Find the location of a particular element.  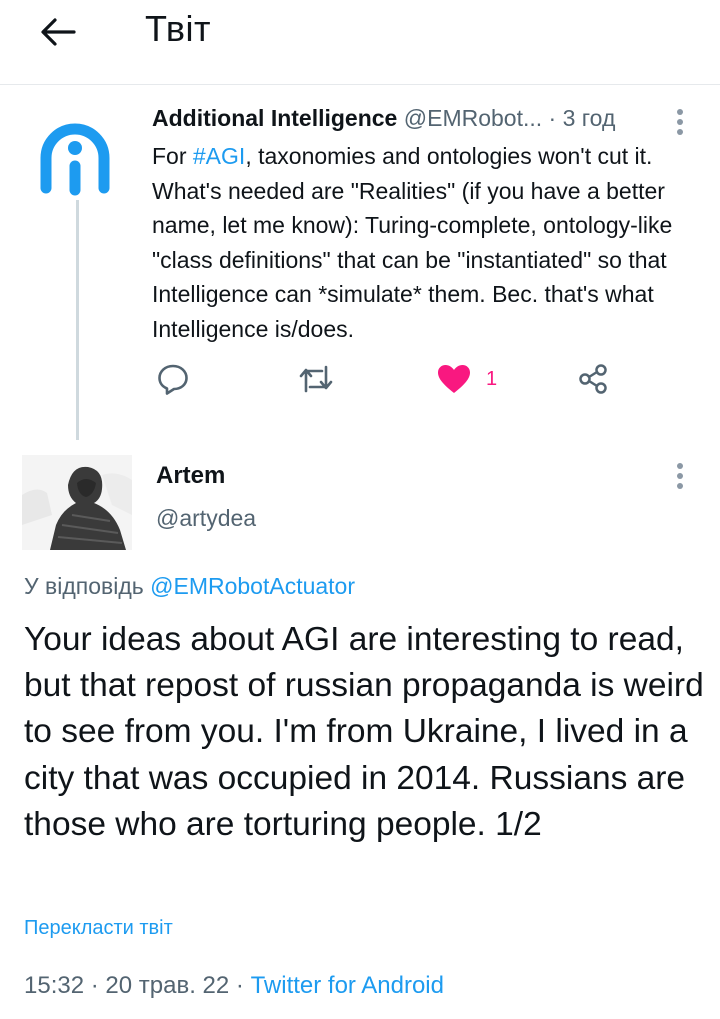

retweet-icon is located at coordinates (316, 379).